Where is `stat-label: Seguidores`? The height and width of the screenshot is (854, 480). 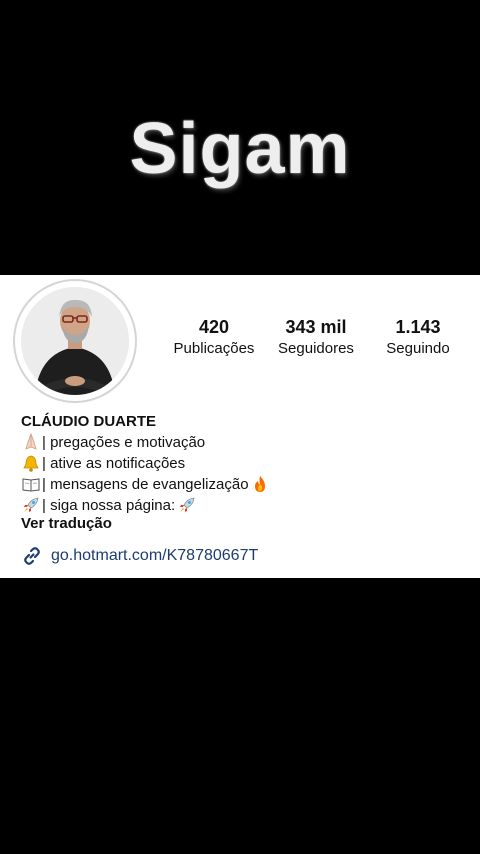 stat-label: Seguidores is located at coordinates (316, 348).